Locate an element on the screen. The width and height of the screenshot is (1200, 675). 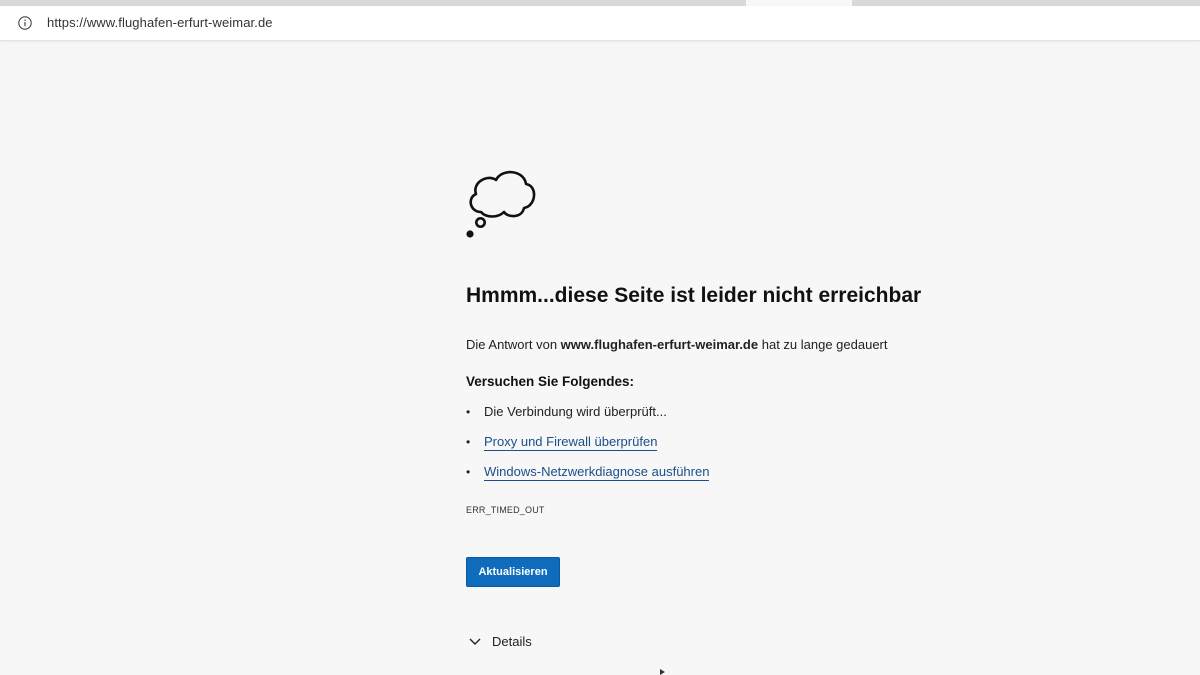
chevron-down-icon is located at coordinates (475, 641).